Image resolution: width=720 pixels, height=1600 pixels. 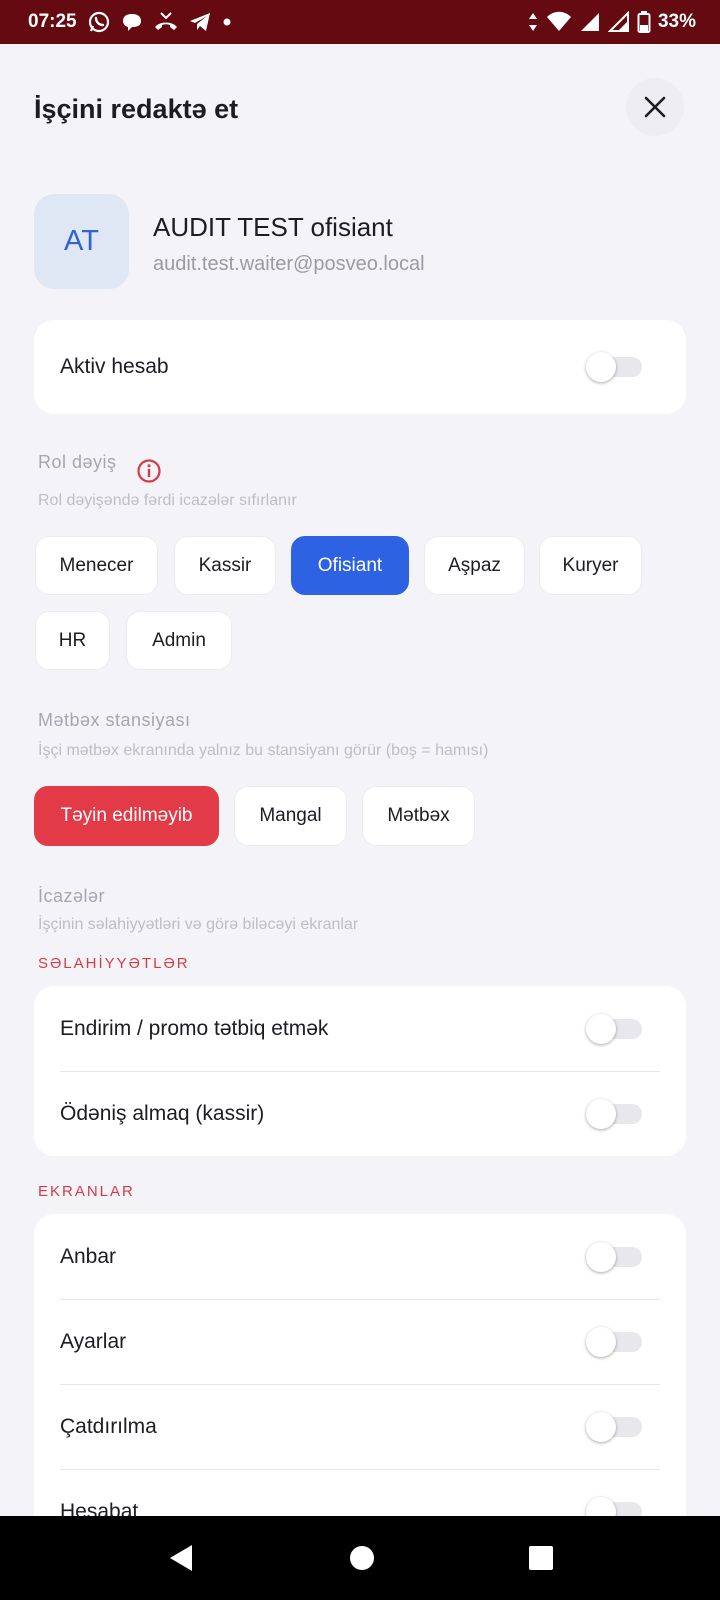 I want to click on screen-row-catdirilma: Çatdırılma, so click(x=360, y=1426).